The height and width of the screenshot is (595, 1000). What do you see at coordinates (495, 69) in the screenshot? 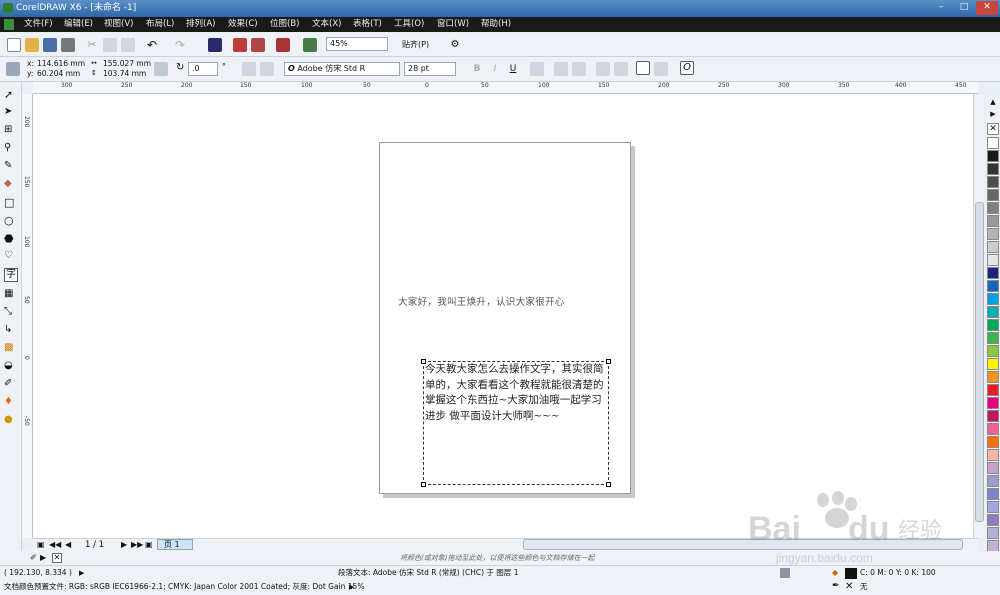
I see `italic-icon: I` at bounding box center [495, 69].